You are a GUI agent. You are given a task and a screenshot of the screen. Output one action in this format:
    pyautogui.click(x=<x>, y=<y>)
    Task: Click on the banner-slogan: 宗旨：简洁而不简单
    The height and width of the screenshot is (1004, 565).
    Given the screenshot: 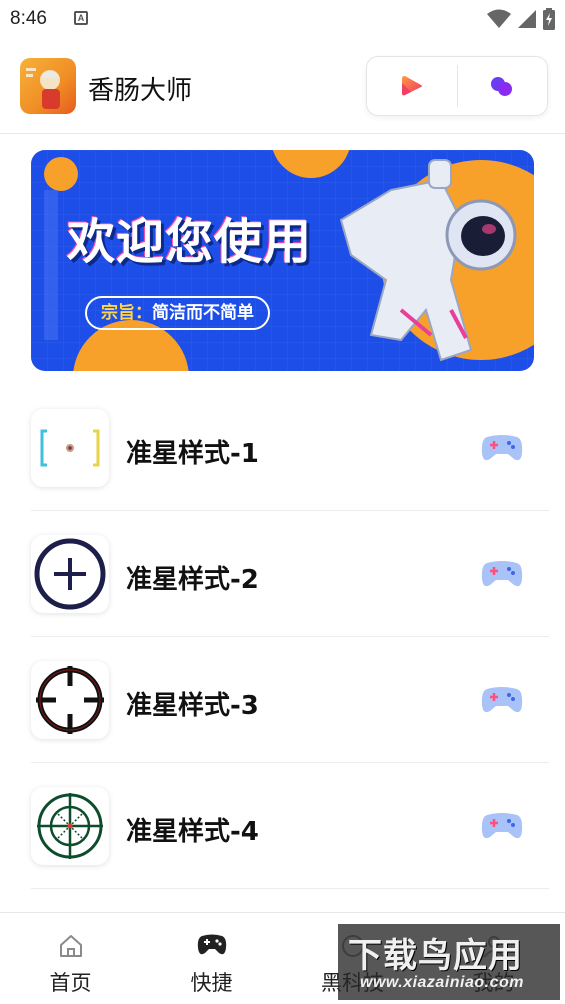 What is the action you would take?
    pyautogui.click(x=177, y=313)
    